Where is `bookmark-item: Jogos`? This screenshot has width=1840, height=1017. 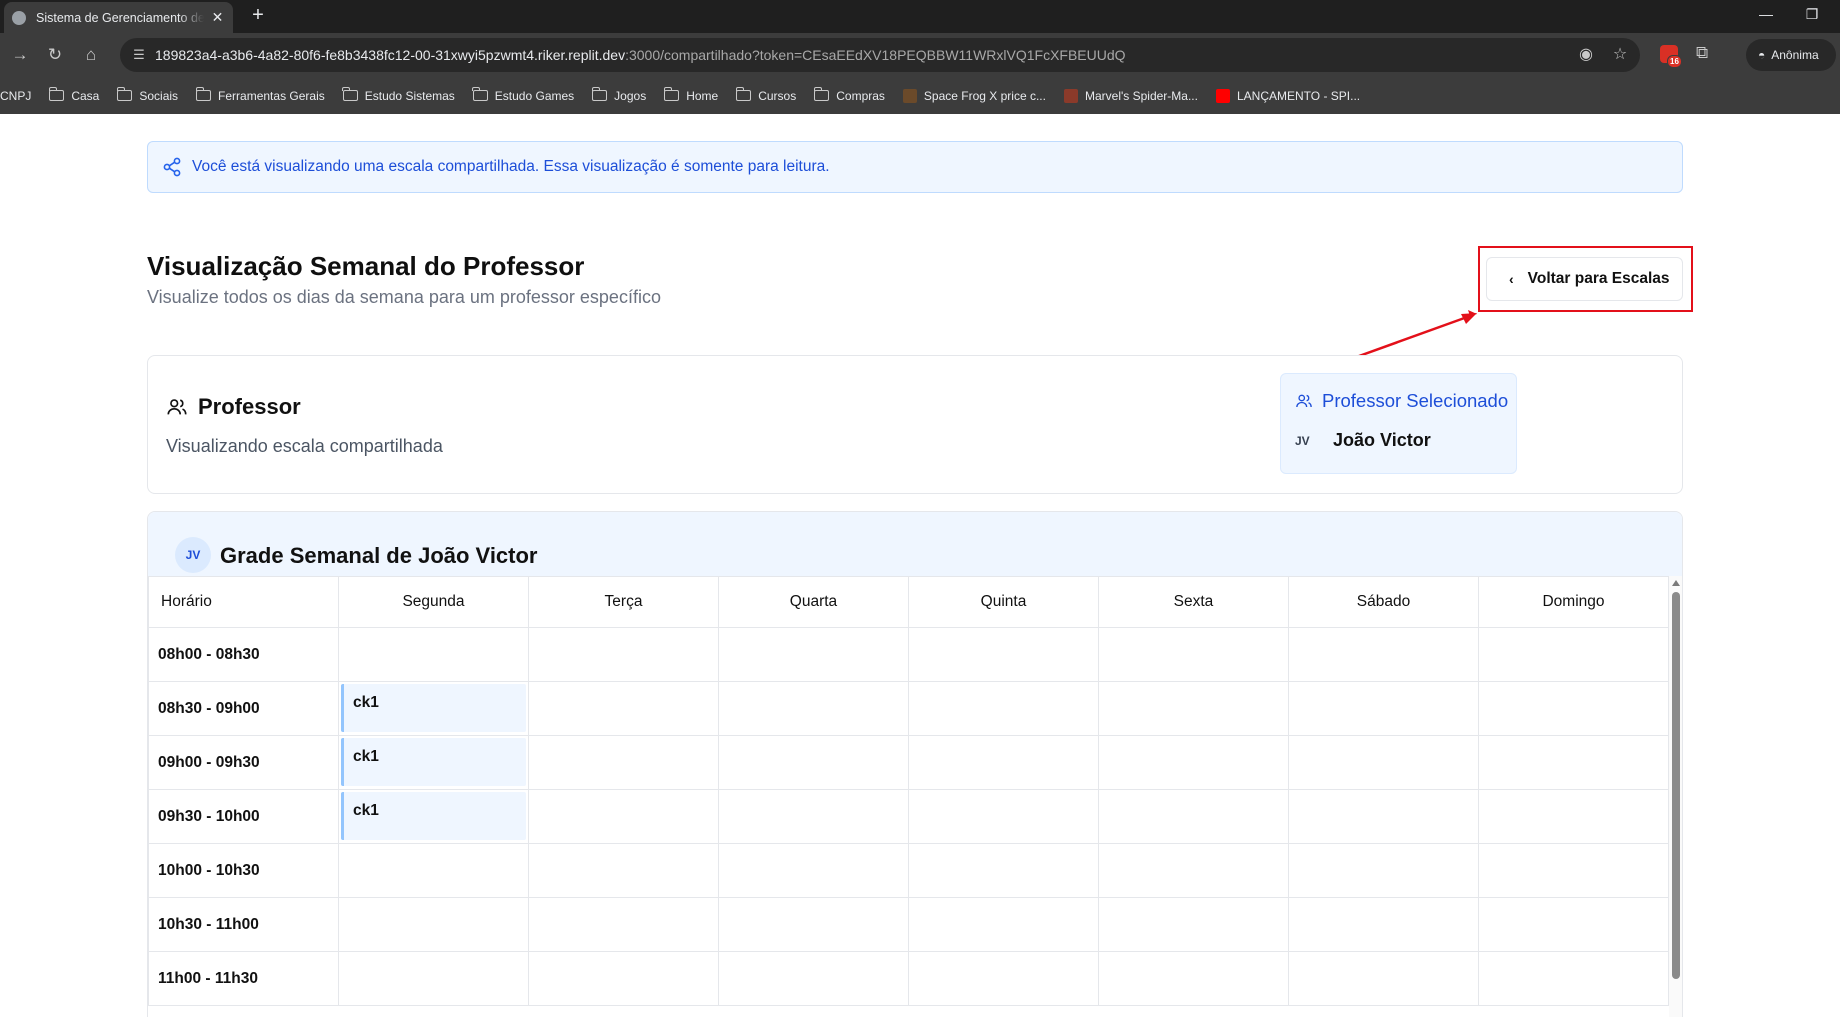
bookmark-item: Jogos is located at coordinates (618, 95).